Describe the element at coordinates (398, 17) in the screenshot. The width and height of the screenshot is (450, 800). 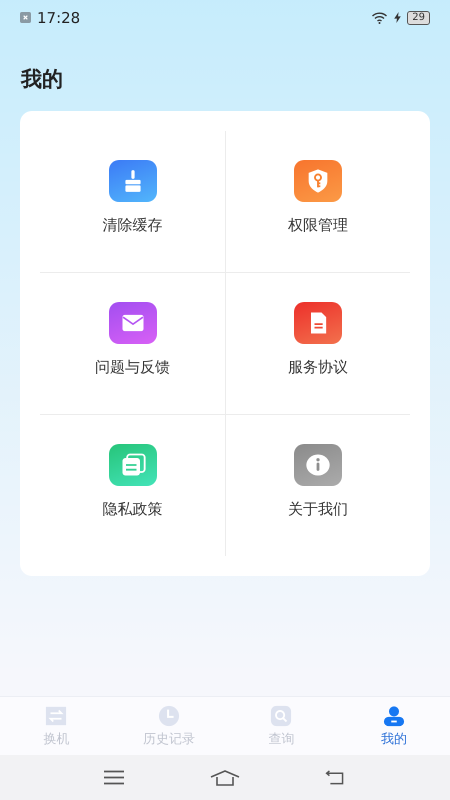
I see `charging-icon` at that location.